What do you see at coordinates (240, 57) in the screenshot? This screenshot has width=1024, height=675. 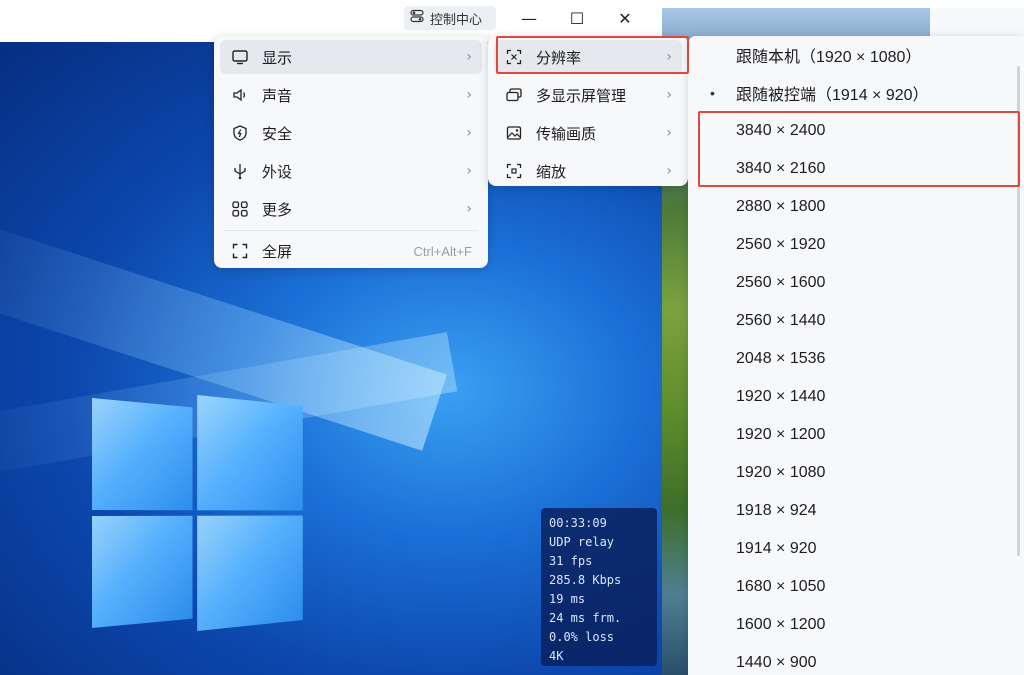 I see `monitor-icon` at bounding box center [240, 57].